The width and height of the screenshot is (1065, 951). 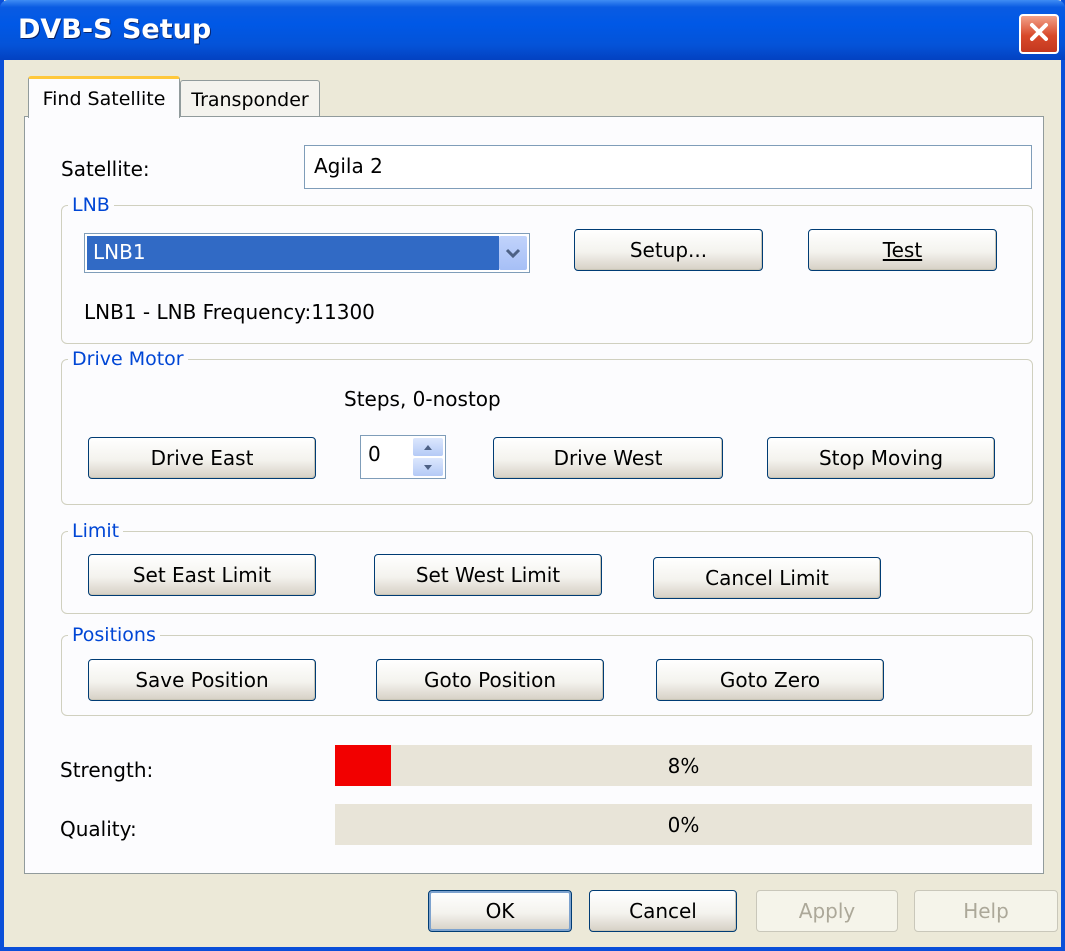 I want to click on apply-button: Apply, so click(x=827, y=911).